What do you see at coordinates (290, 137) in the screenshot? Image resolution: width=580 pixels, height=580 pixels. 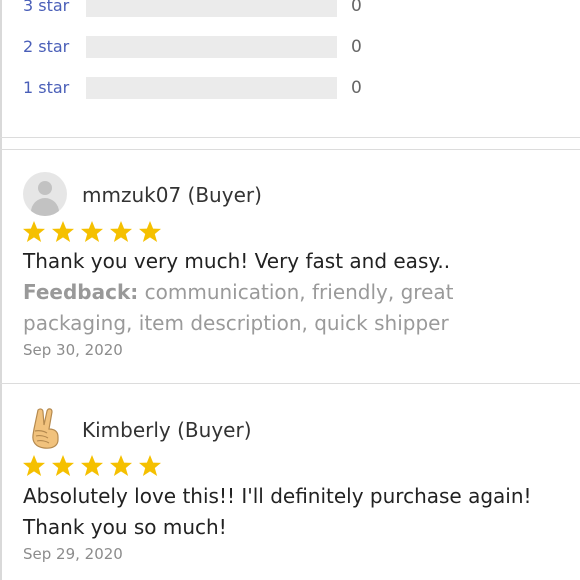 I see `section-divider` at bounding box center [290, 137].